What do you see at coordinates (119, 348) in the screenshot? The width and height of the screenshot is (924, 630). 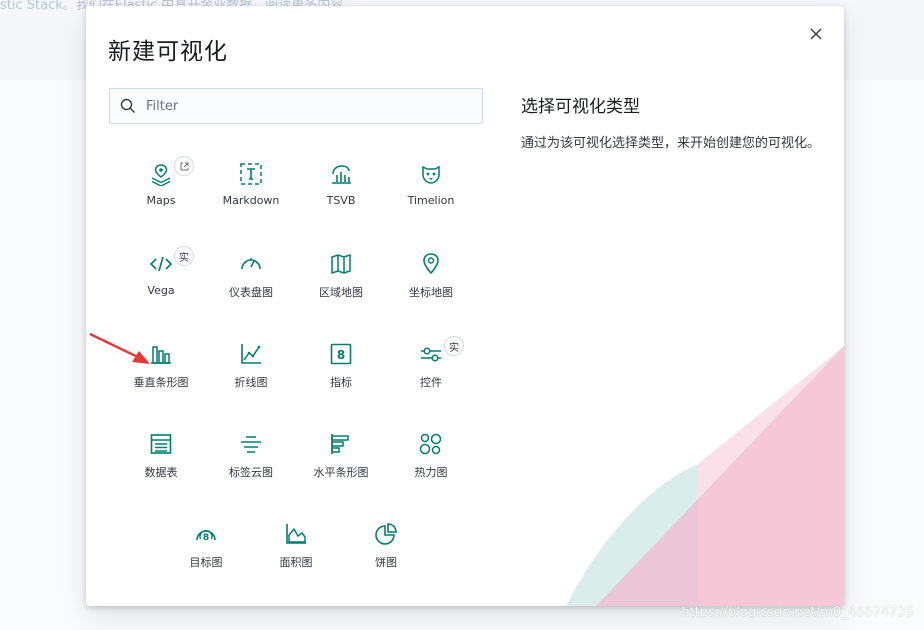 I see `red-arrow-annotation` at bounding box center [119, 348].